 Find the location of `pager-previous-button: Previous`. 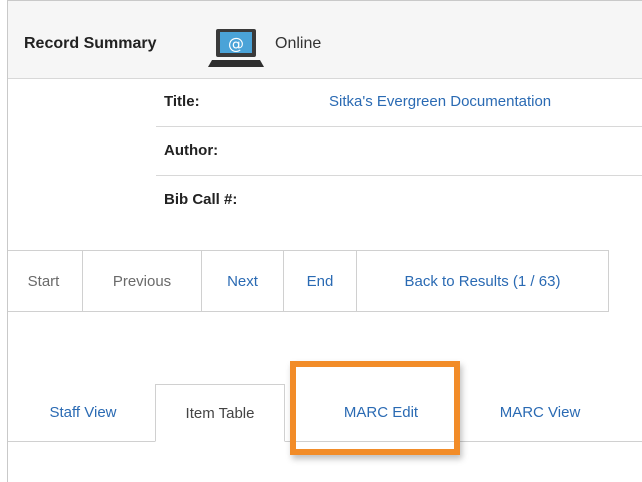

pager-previous-button: Previous is located at coordinates (141, 281).